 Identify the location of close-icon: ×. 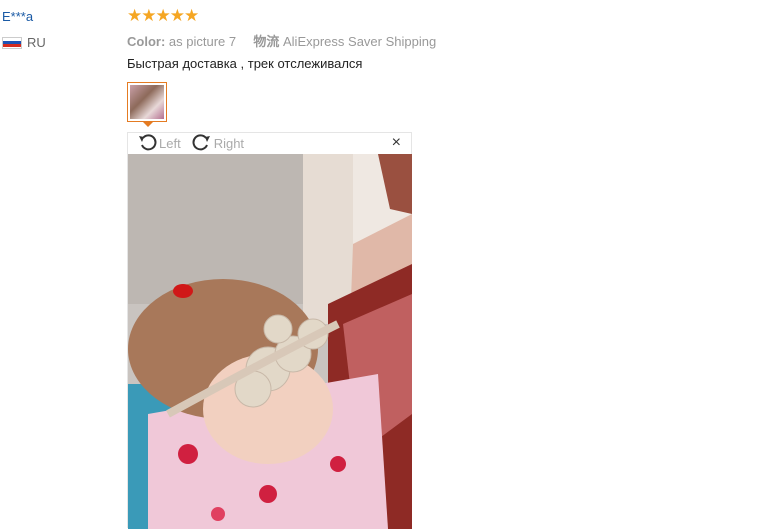
(396, 143).